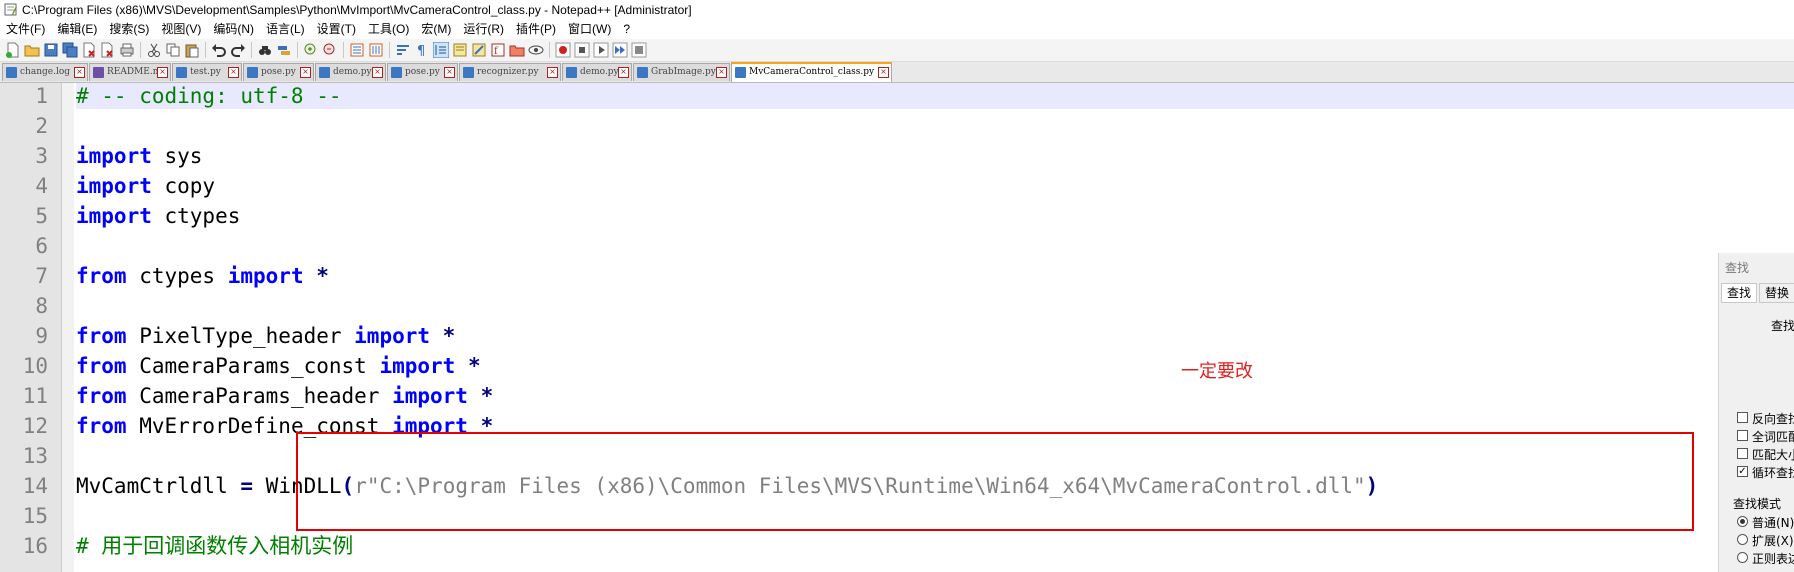  I want to click on monitoring-icon, so click(536, 50).